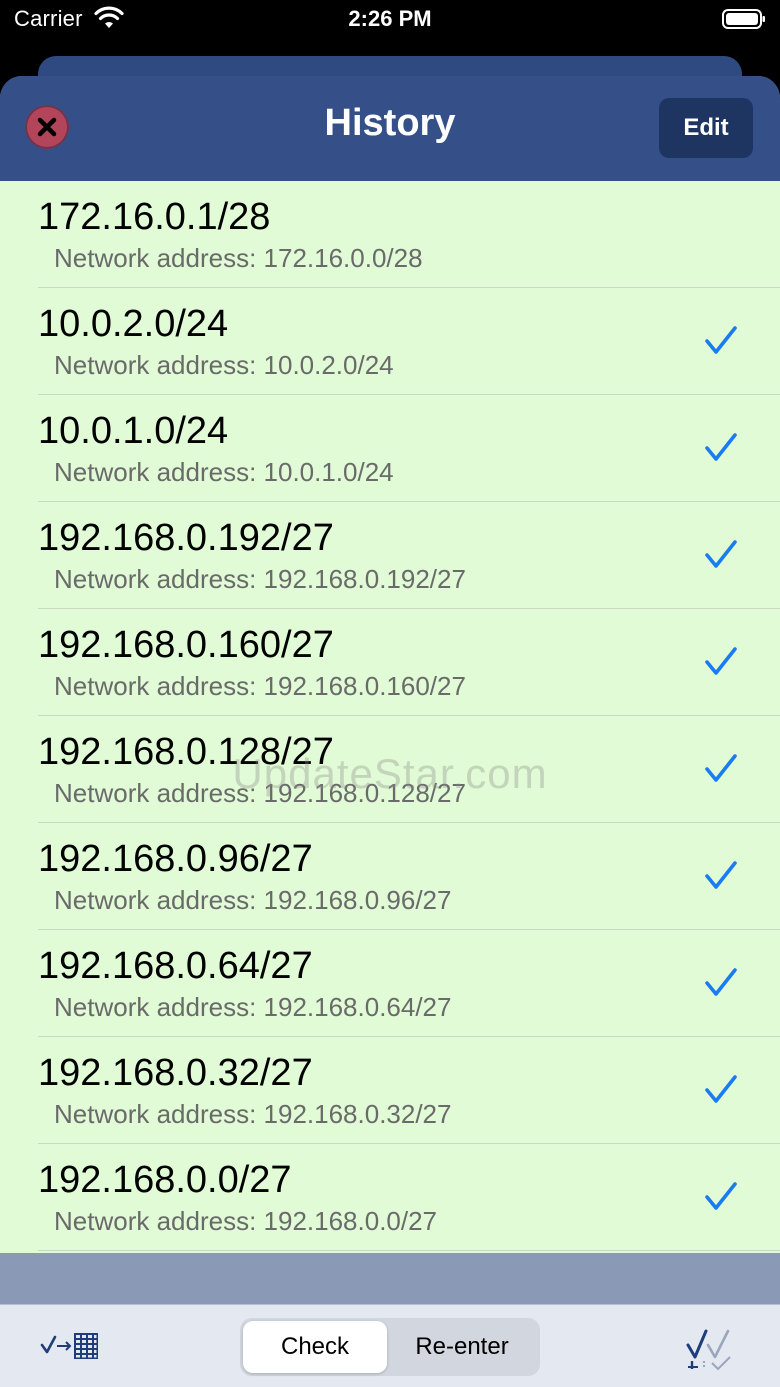  What do you see at coordinates (175, 859) in the screenshot?
I see `row-title: 192.168.0.96/27` at bounding box center [175, 859].